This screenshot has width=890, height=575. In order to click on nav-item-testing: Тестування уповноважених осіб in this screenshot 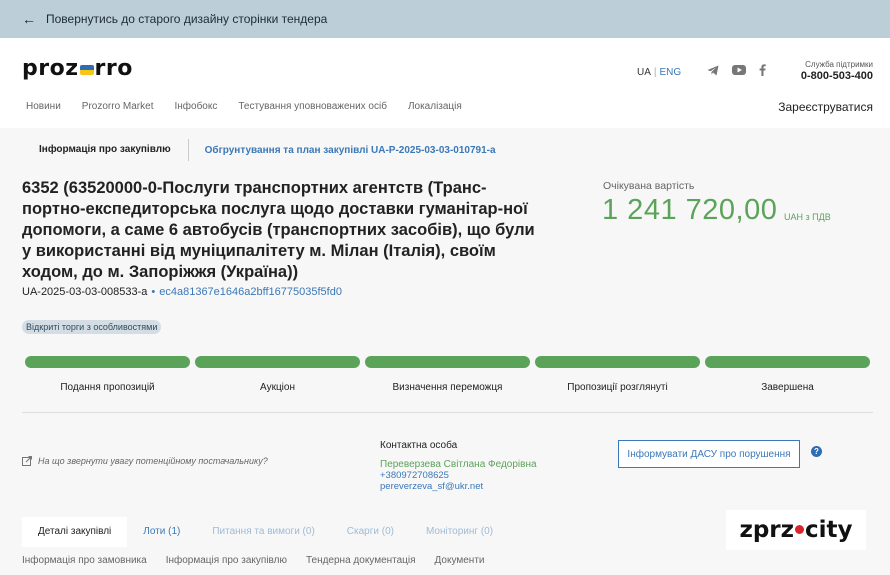, I will do `click(312, 106)`.